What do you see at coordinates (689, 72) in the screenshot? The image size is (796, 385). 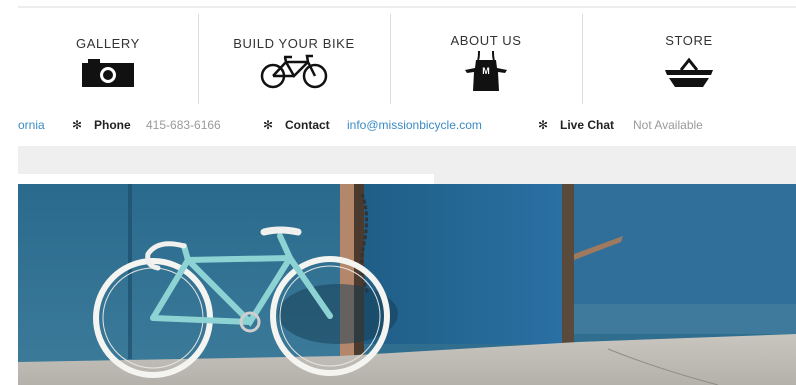 I see `basket-icon` at bounding box center [689, 72].